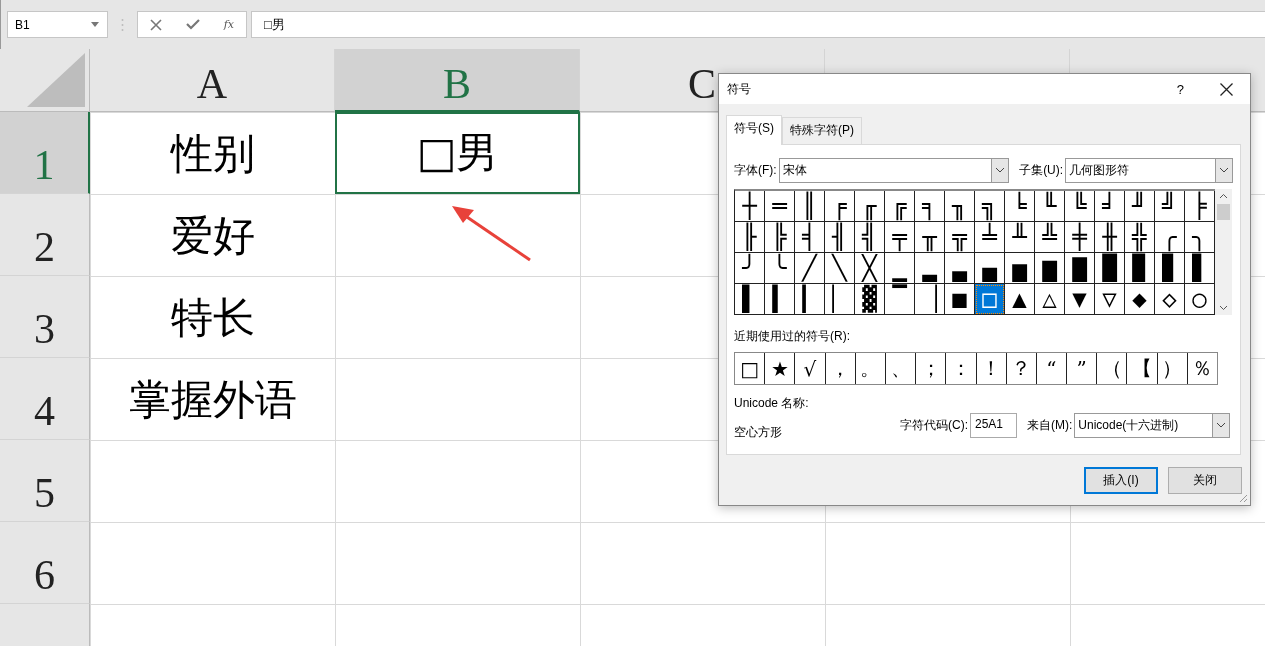 This screenshot has width=1265, height=646. What do you see at coordinates (780, 206) in the screenshot?
I see `symbol-cell: ═` at bounding box center [780, 206].